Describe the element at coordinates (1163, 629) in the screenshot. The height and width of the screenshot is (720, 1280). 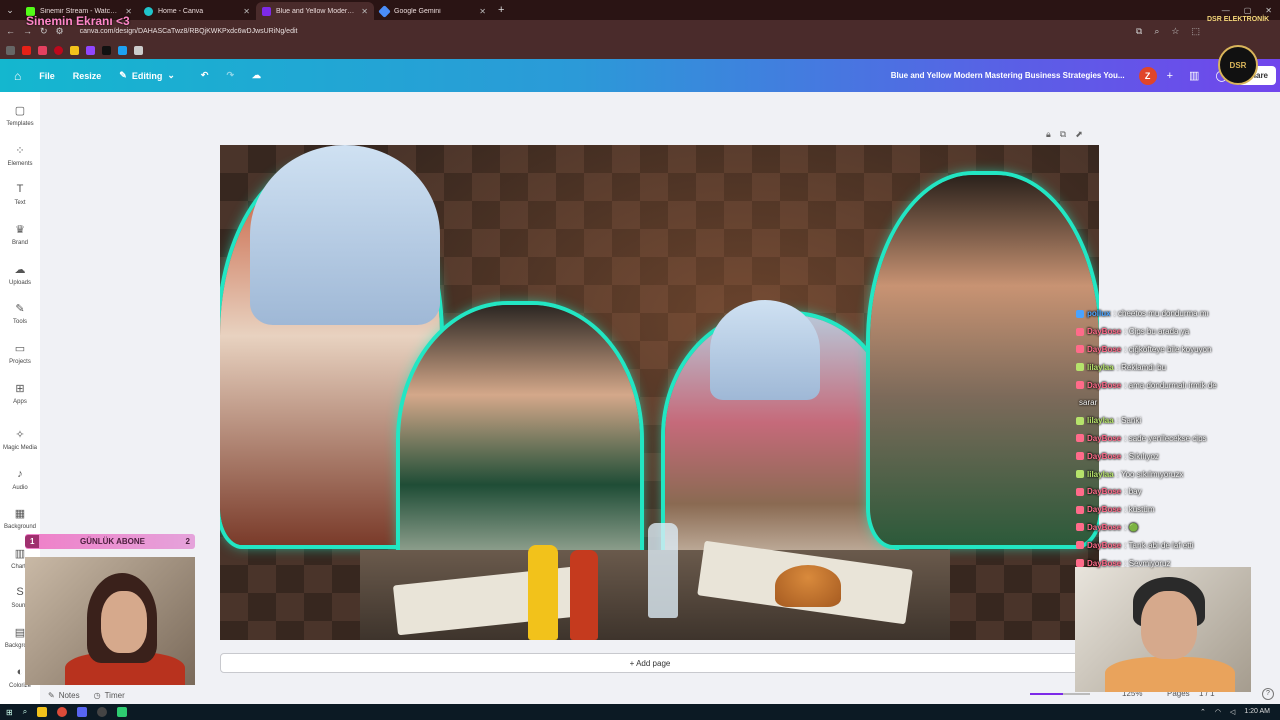
I see `webcam-right` at that location.